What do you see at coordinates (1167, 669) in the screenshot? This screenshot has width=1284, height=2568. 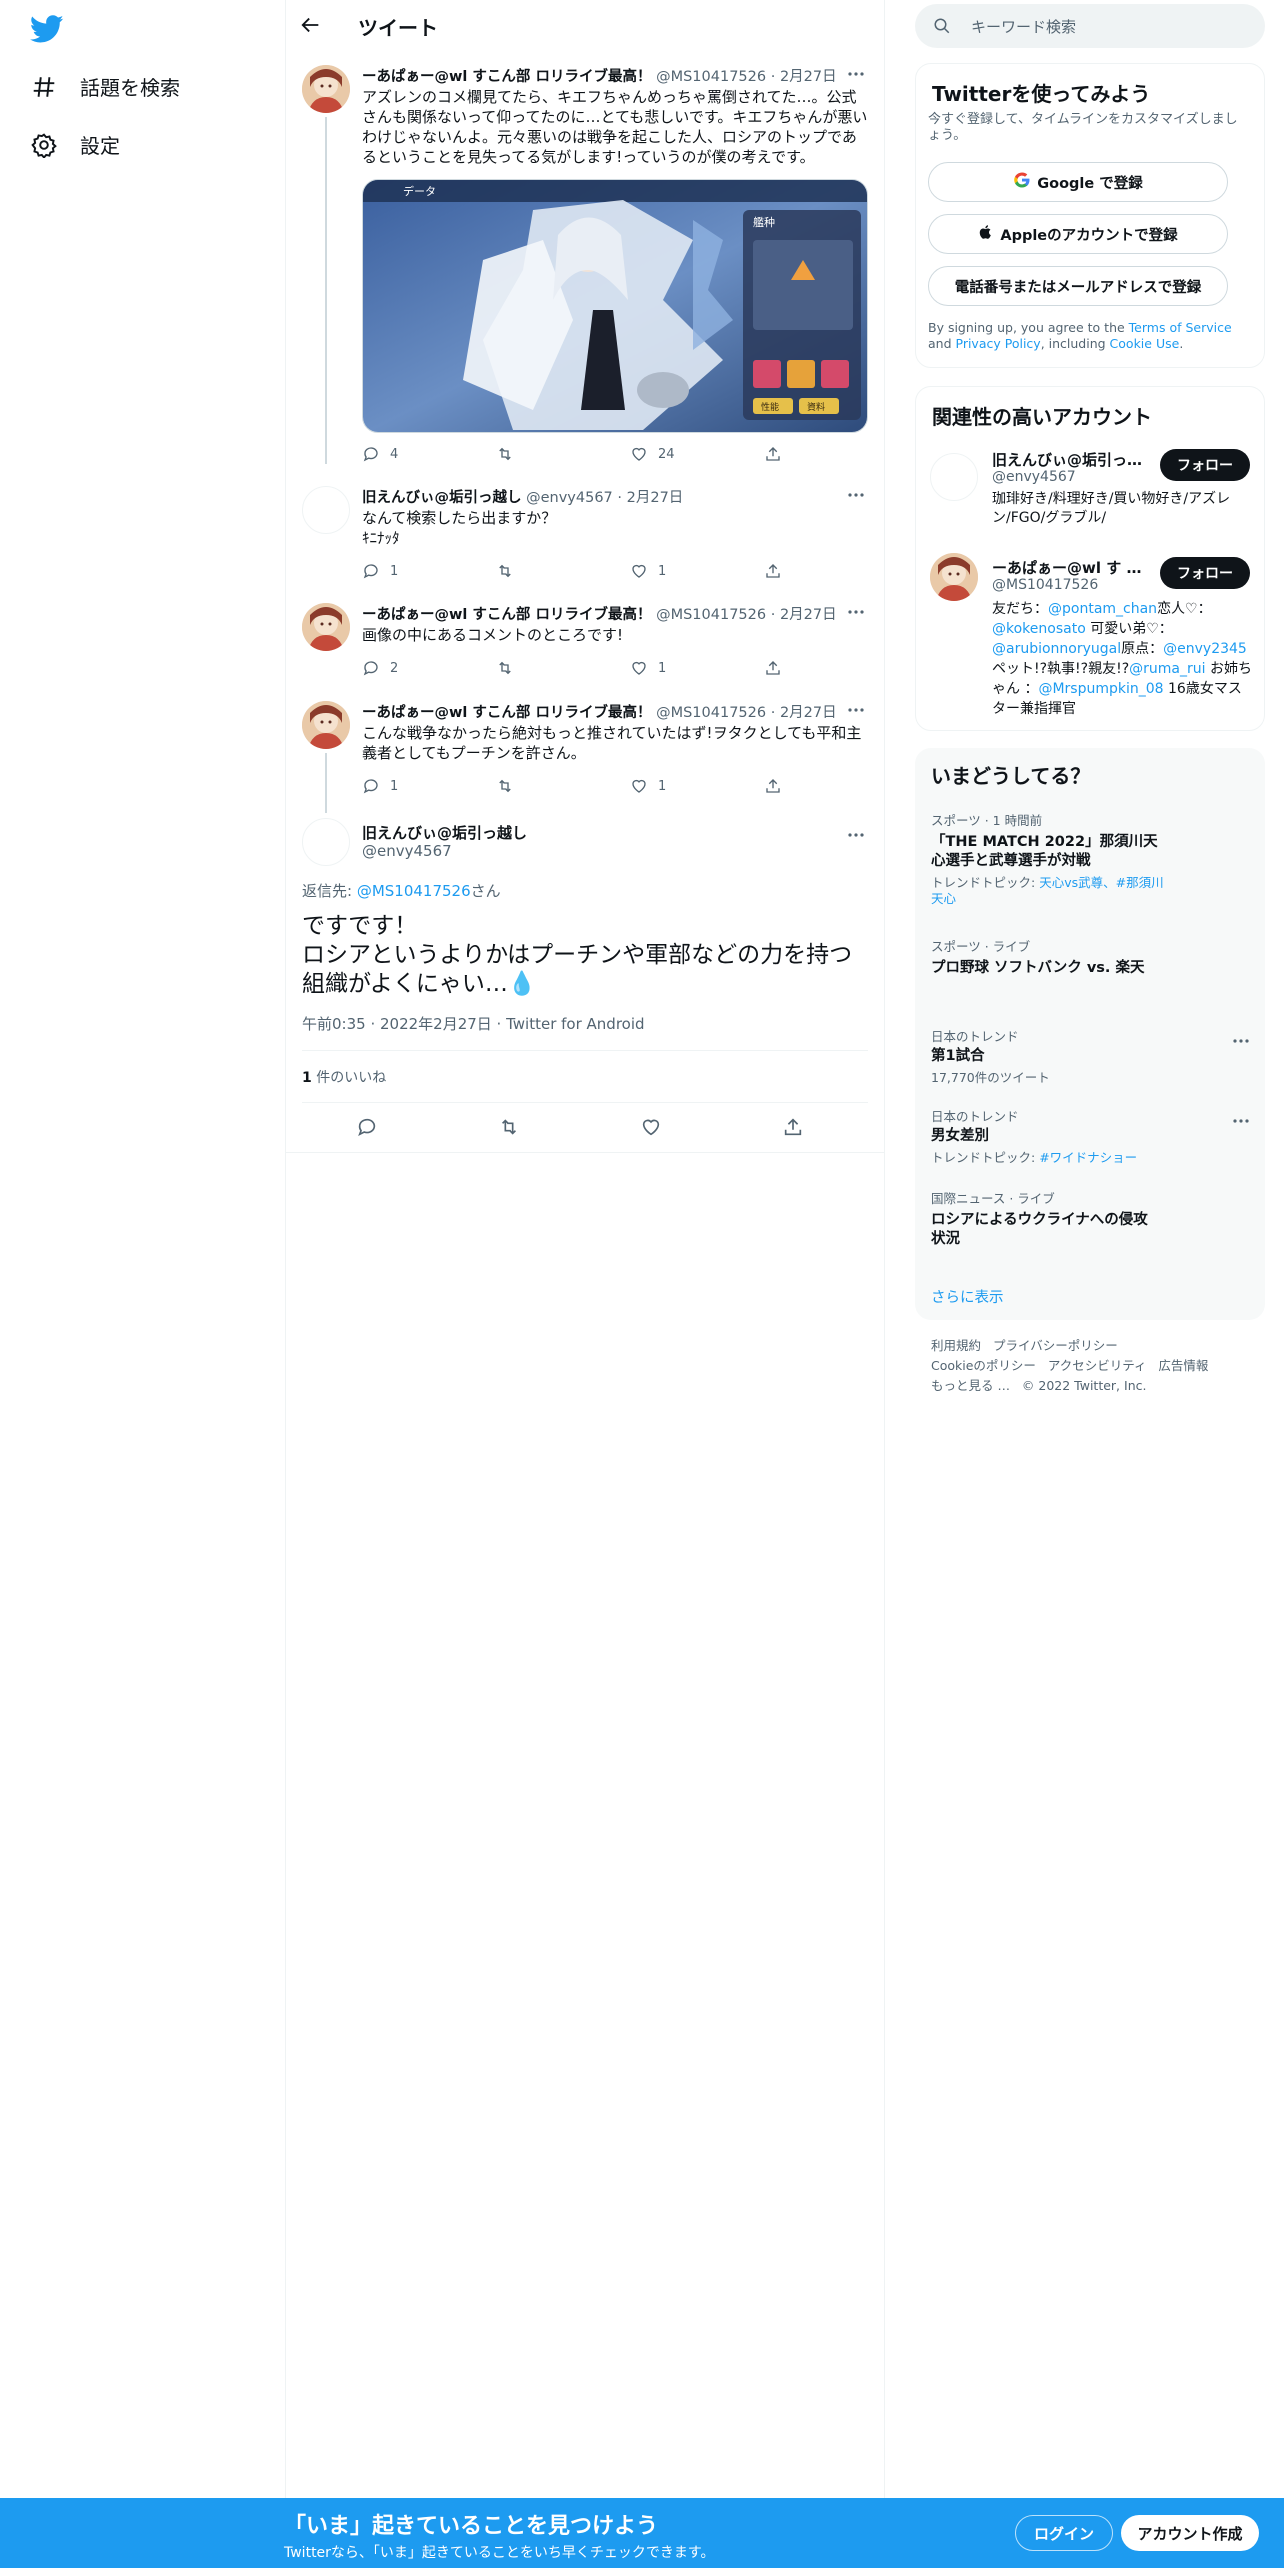 I see `bio-mention: @ruma_rui` at bounding box center [1167, 669].